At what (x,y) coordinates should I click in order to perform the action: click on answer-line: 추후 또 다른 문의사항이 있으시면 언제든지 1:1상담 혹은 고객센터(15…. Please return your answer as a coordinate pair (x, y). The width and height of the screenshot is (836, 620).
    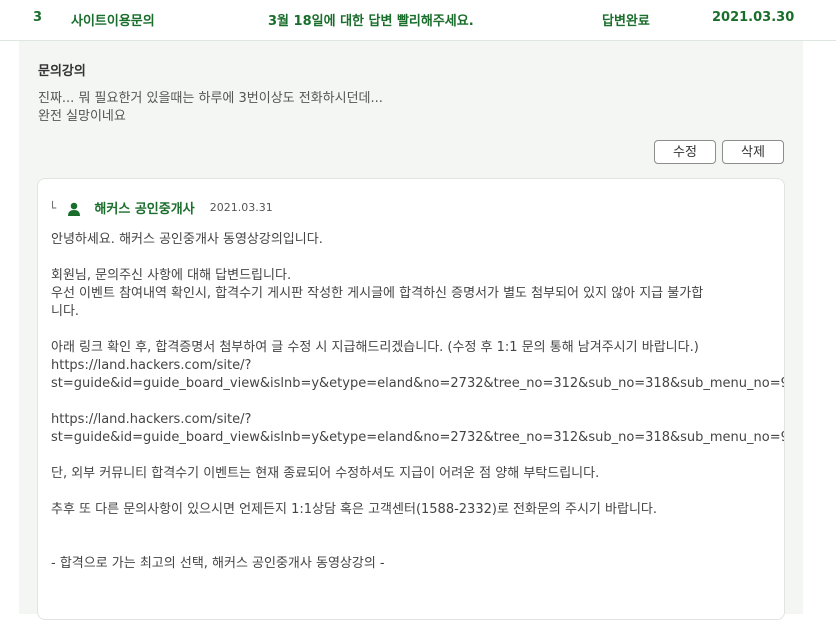
    Looking at the image, I should click on (354, 509).